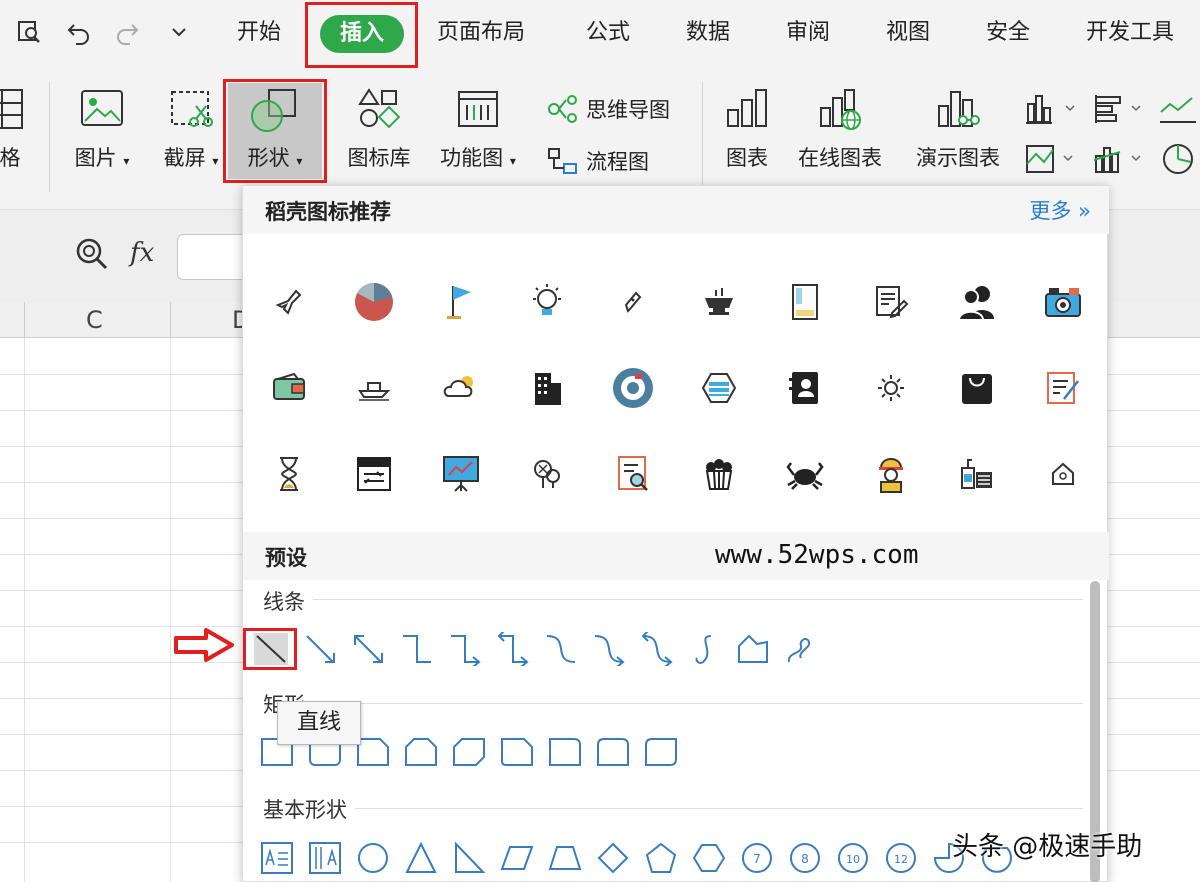  I want to click on tab-formulas: 公式, so click(608, 33).